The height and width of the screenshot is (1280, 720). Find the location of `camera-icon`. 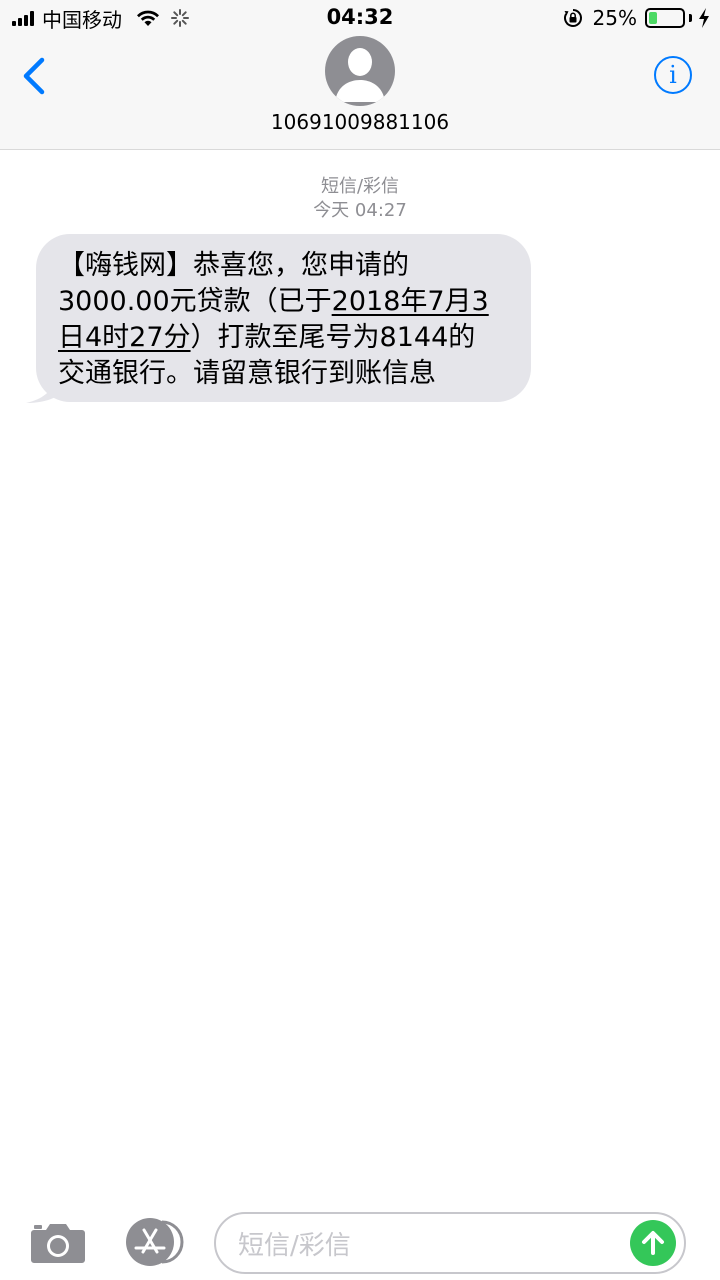

camera-icon is located at coordinates (58, 1242).